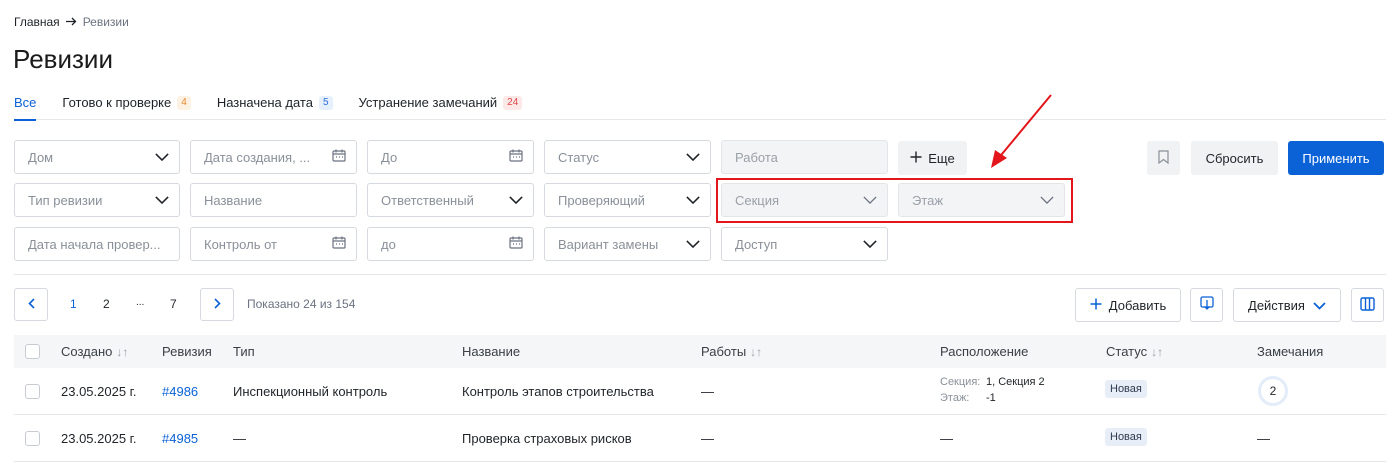 This screenshot has width=1400, height=465. I want to click on column-status-label: Статус, so click(1127, 351).